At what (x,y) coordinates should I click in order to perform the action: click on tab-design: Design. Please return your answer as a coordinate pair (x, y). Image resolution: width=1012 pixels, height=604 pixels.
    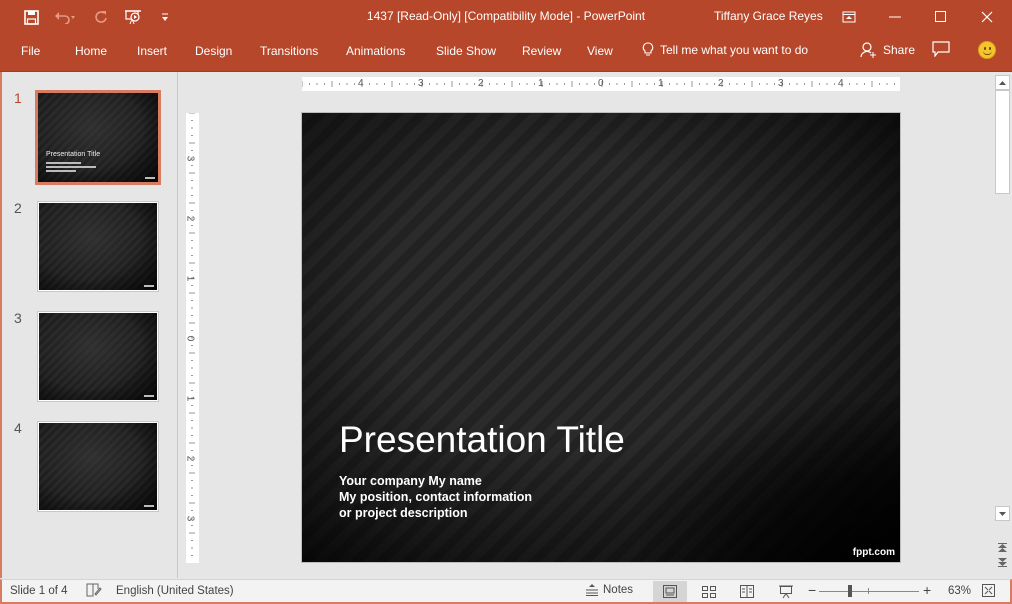
    Looking at the image, I should click on (213, 51).